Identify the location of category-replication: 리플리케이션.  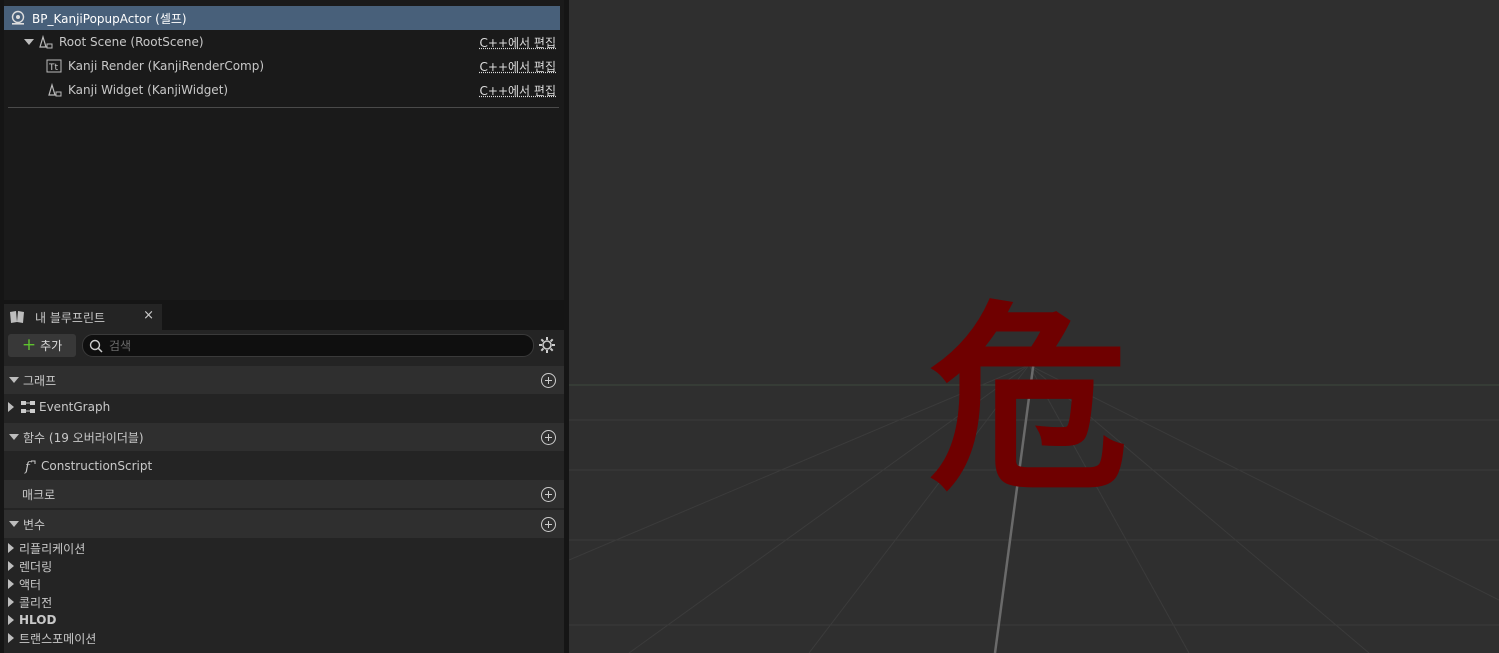
(154, 548).